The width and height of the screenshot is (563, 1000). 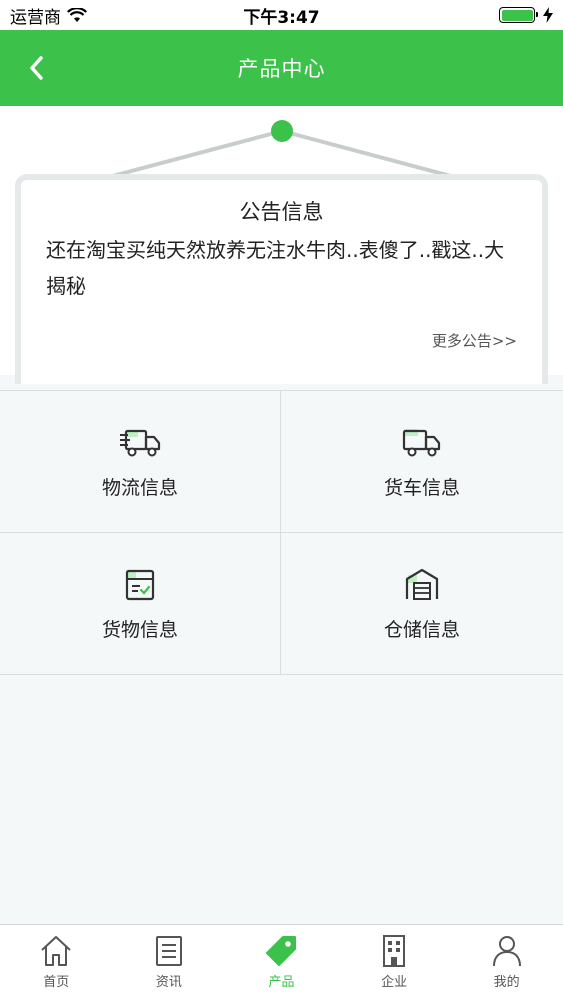 I want to click on battery-icon, so click(x=518, y=15).